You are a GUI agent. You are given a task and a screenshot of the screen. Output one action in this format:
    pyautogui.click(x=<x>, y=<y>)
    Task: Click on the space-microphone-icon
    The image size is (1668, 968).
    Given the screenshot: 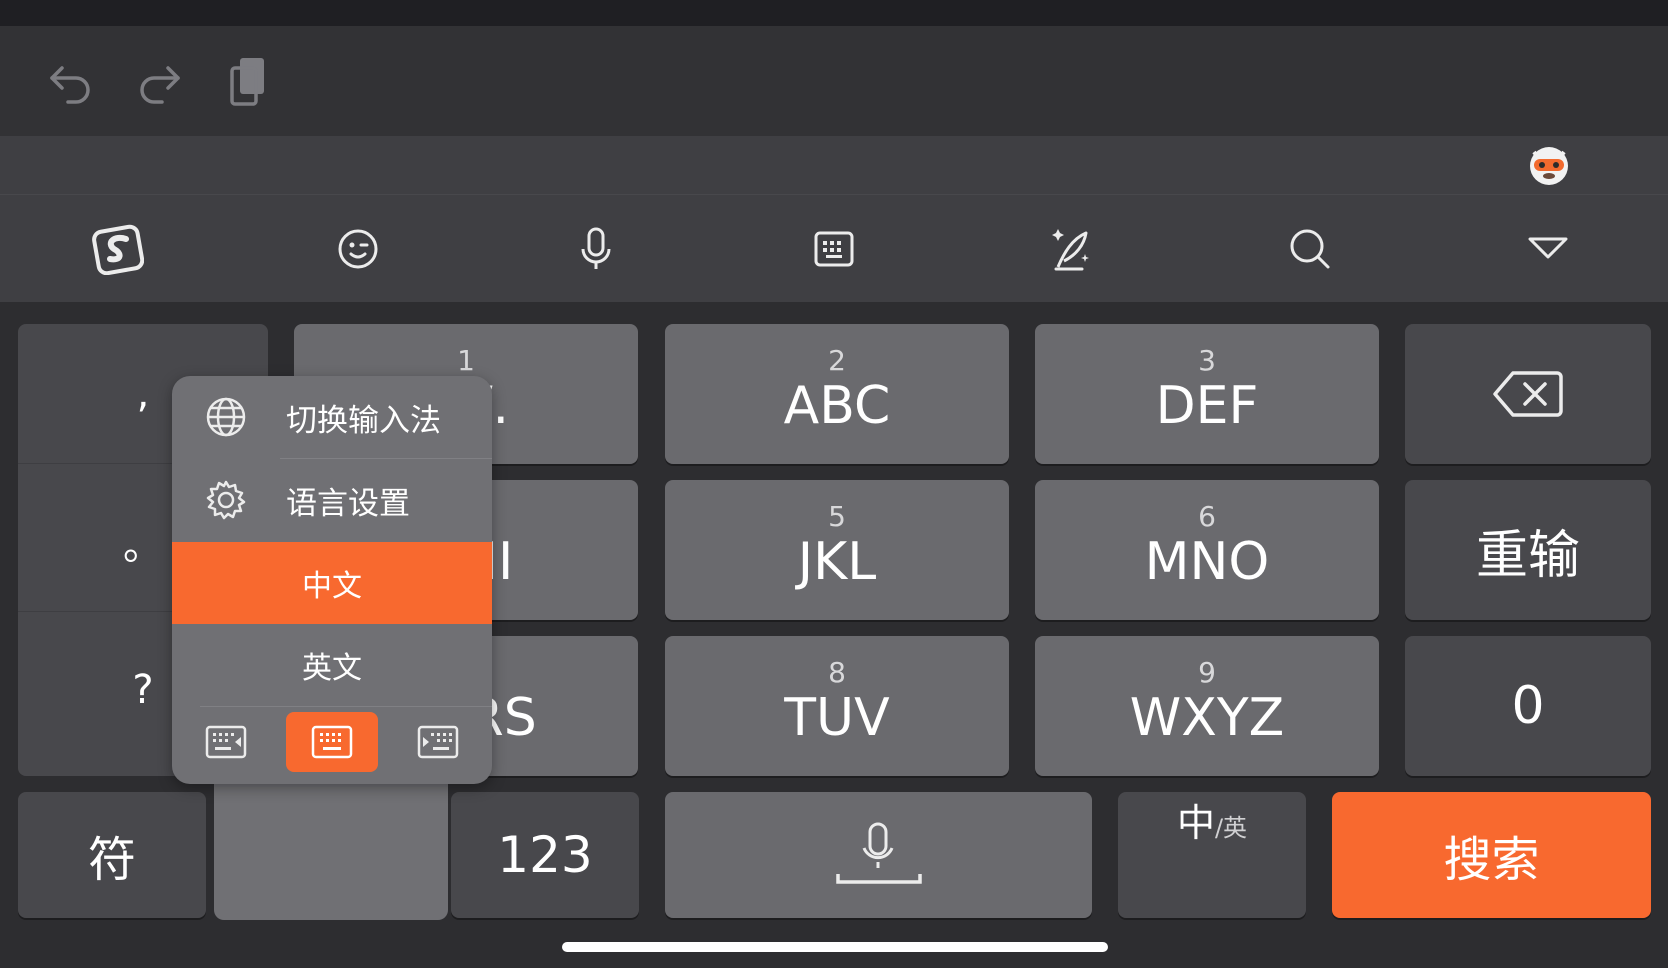 What is the action you would take?
    pyautogui.click(x=879, y=855)
    